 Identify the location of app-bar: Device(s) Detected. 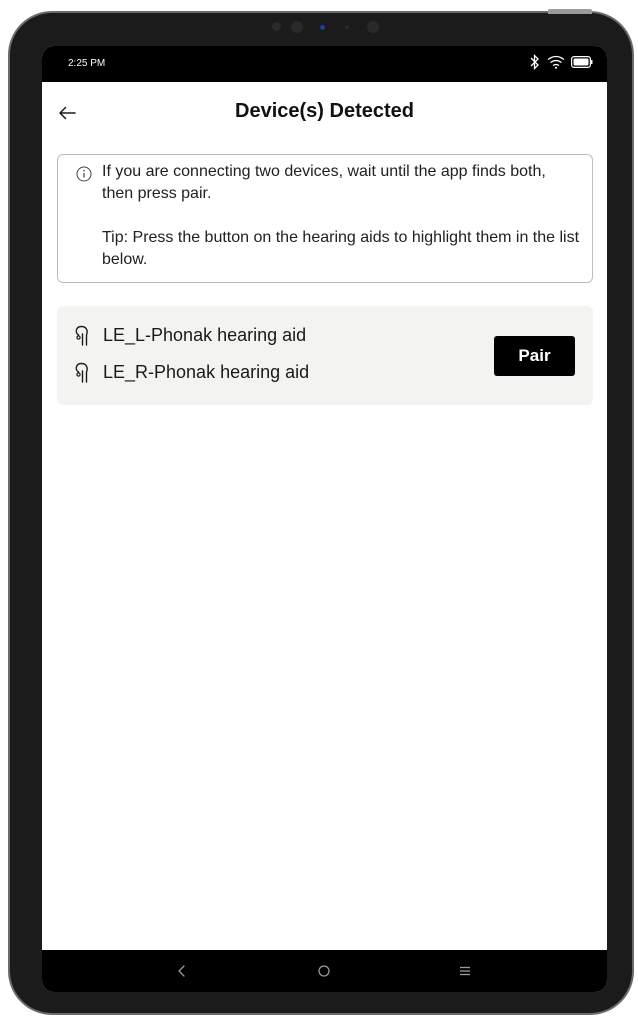
(324, 113).